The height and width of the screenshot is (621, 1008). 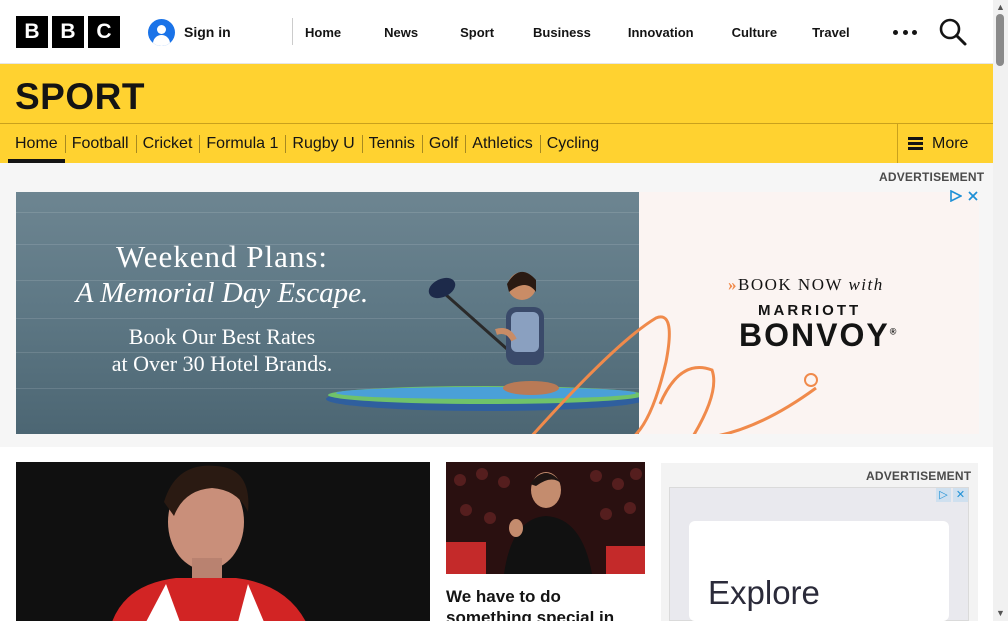 I want to click on nav-culture: Culture, so click(x=749, y=32).